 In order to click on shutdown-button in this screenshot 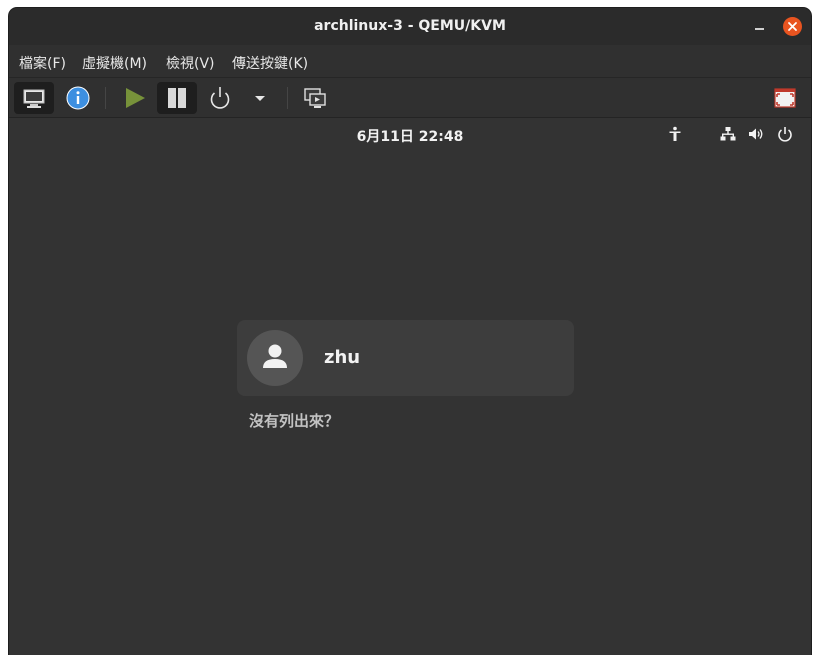, I will do `click(220, 98)`.